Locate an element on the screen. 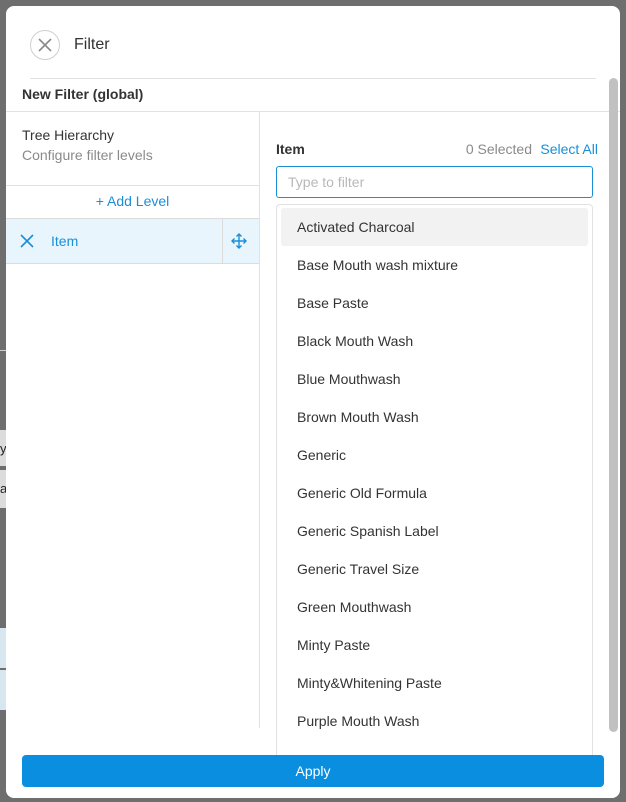  items-title: Item is located at coordinates (290, 149).